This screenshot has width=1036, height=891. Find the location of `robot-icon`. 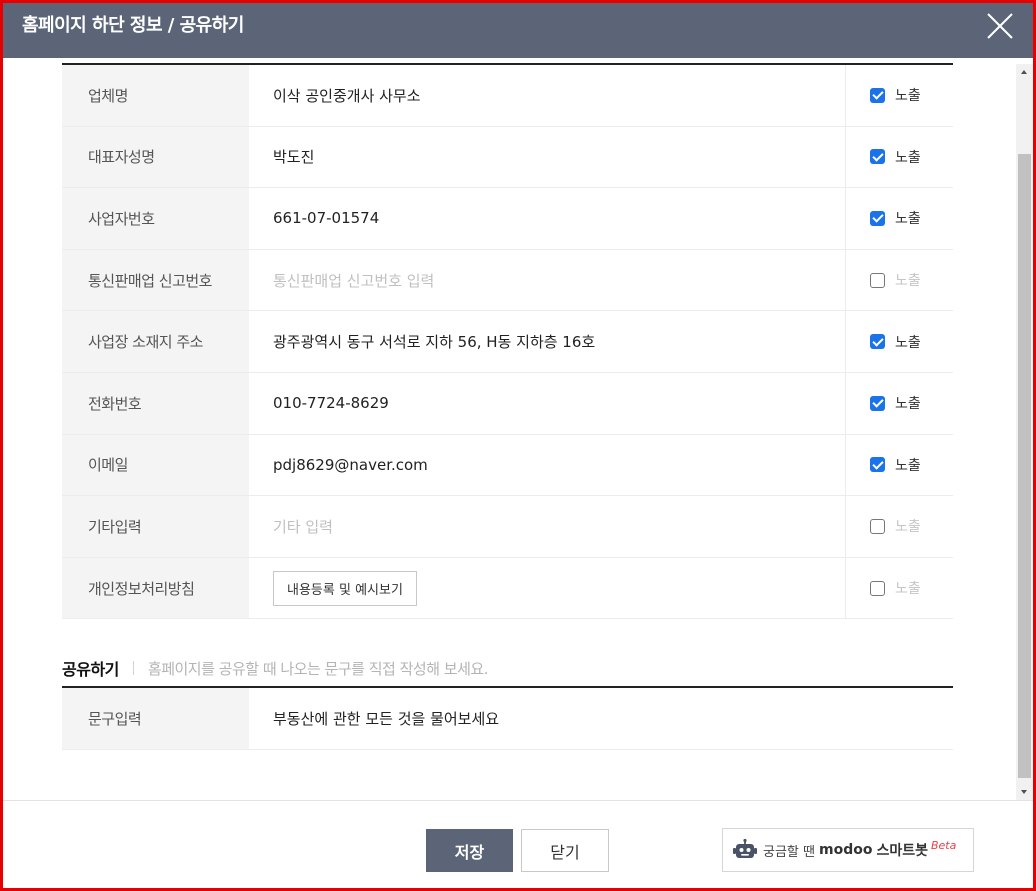

robot-icon is located at coordinates (745, 848).